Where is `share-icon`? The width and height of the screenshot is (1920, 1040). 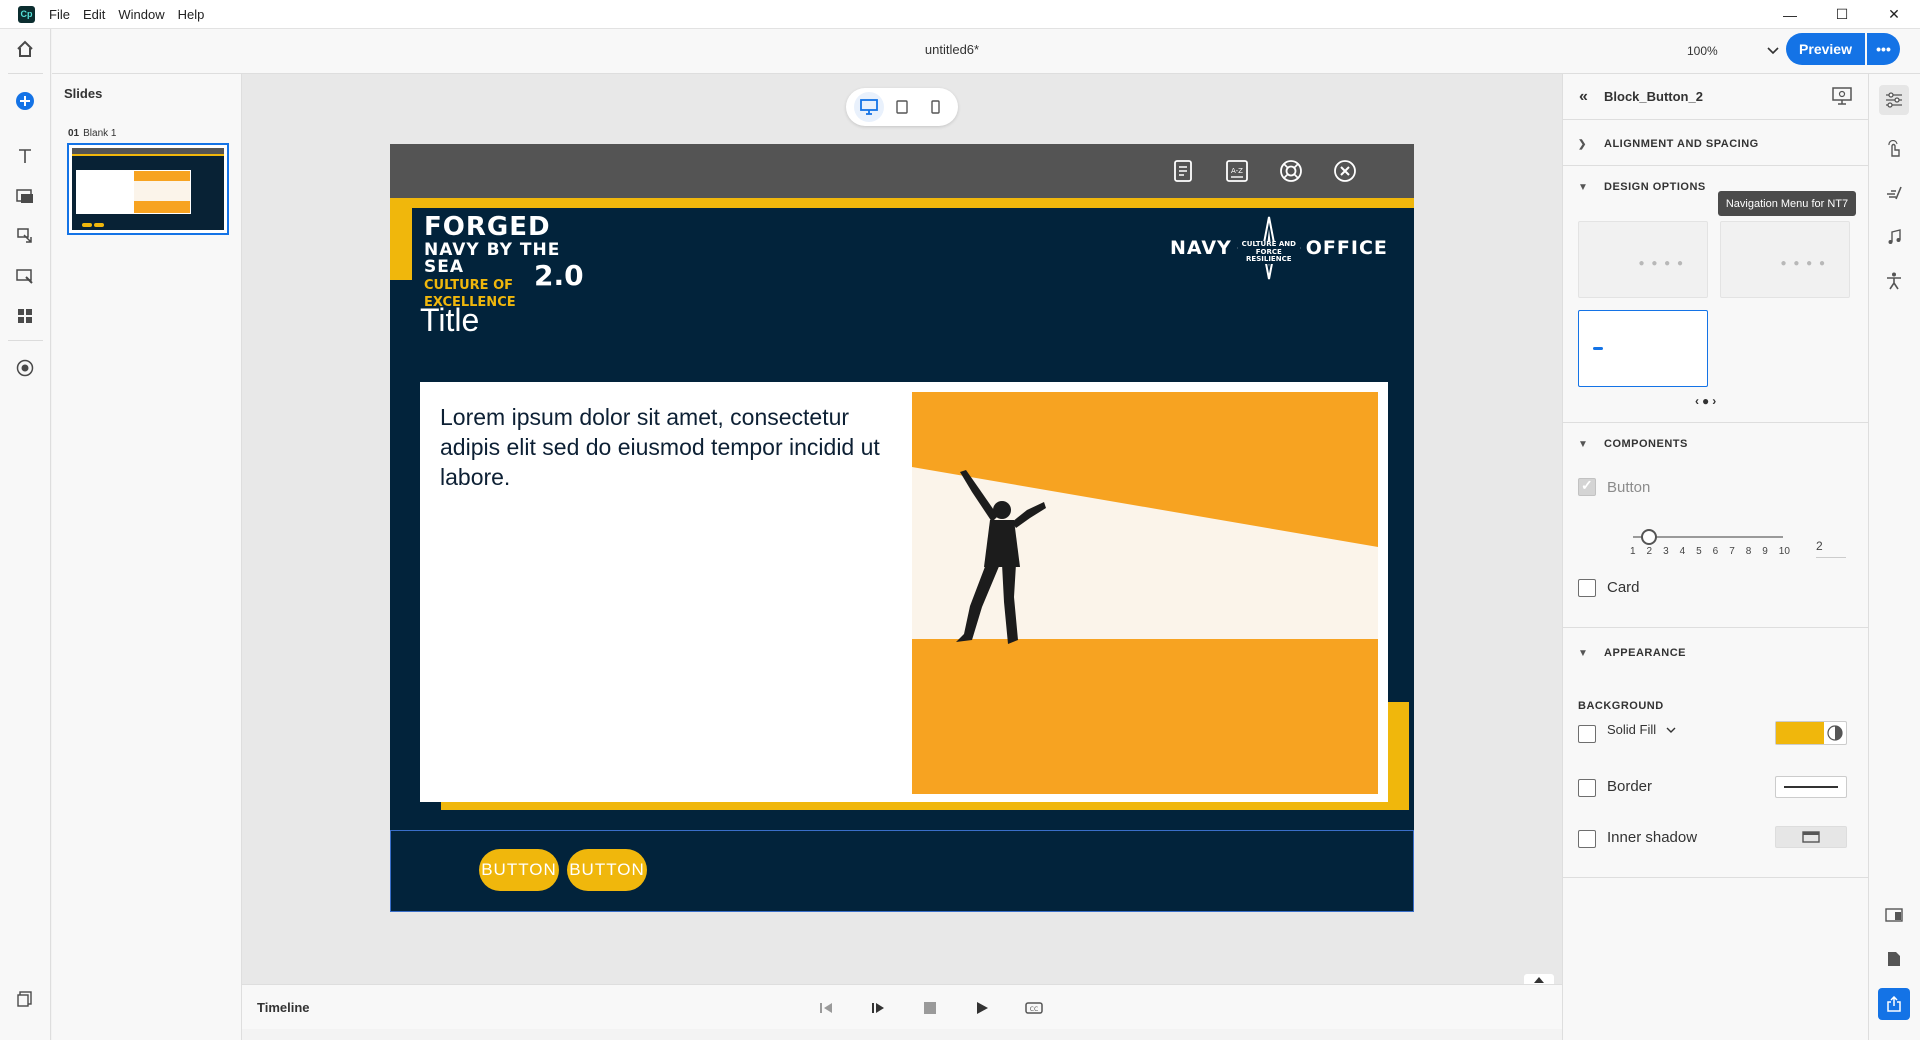
share-icon is located at coordinates (1894, 1004).